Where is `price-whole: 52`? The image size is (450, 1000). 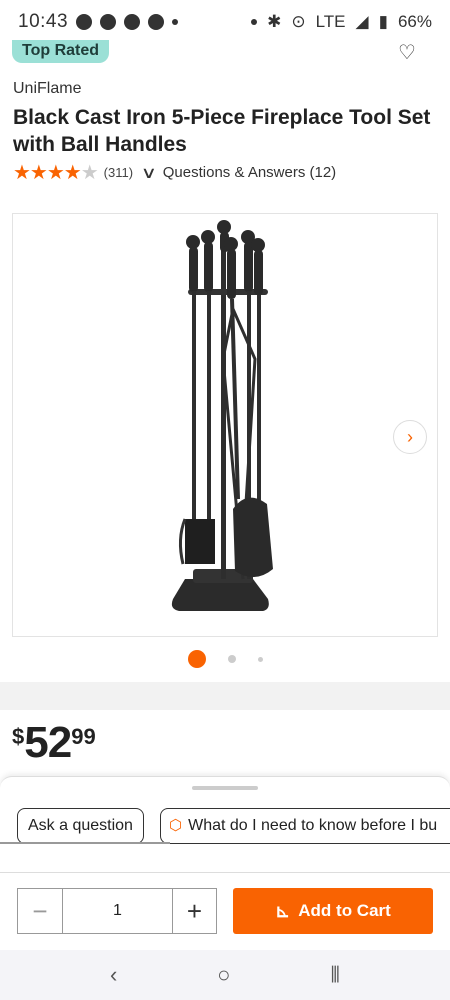 price-whole: 52 is located at coordinates (48, 742).